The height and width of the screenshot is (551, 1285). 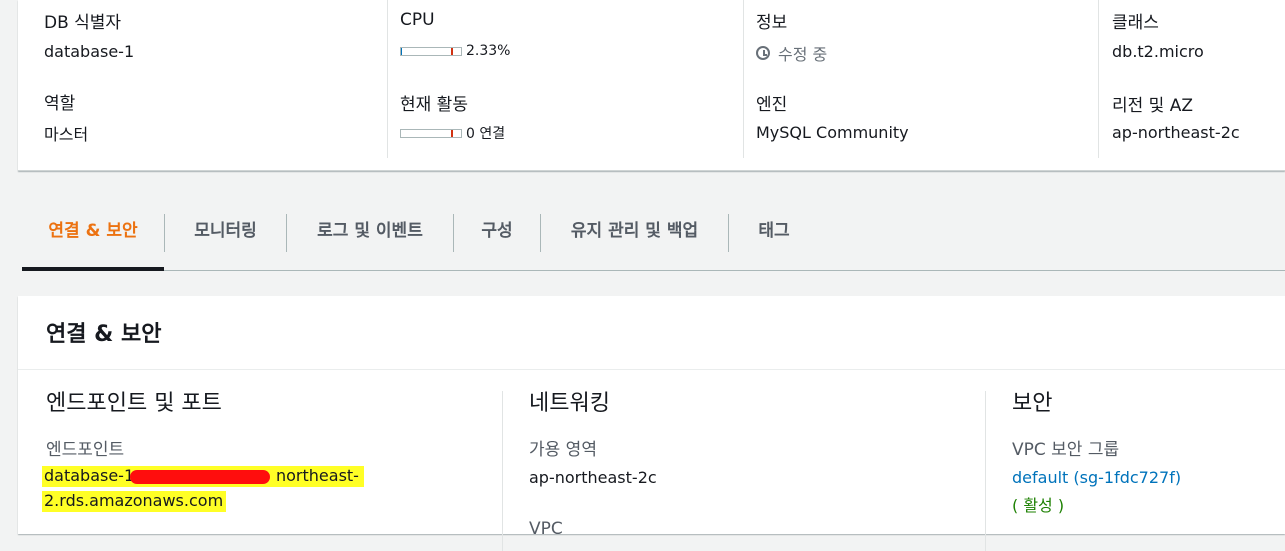 What do you see at coordinates (83, 23) in the screenshot?
I see `db-identifier-label: DB 식별자` at bounding box center [83, 23].